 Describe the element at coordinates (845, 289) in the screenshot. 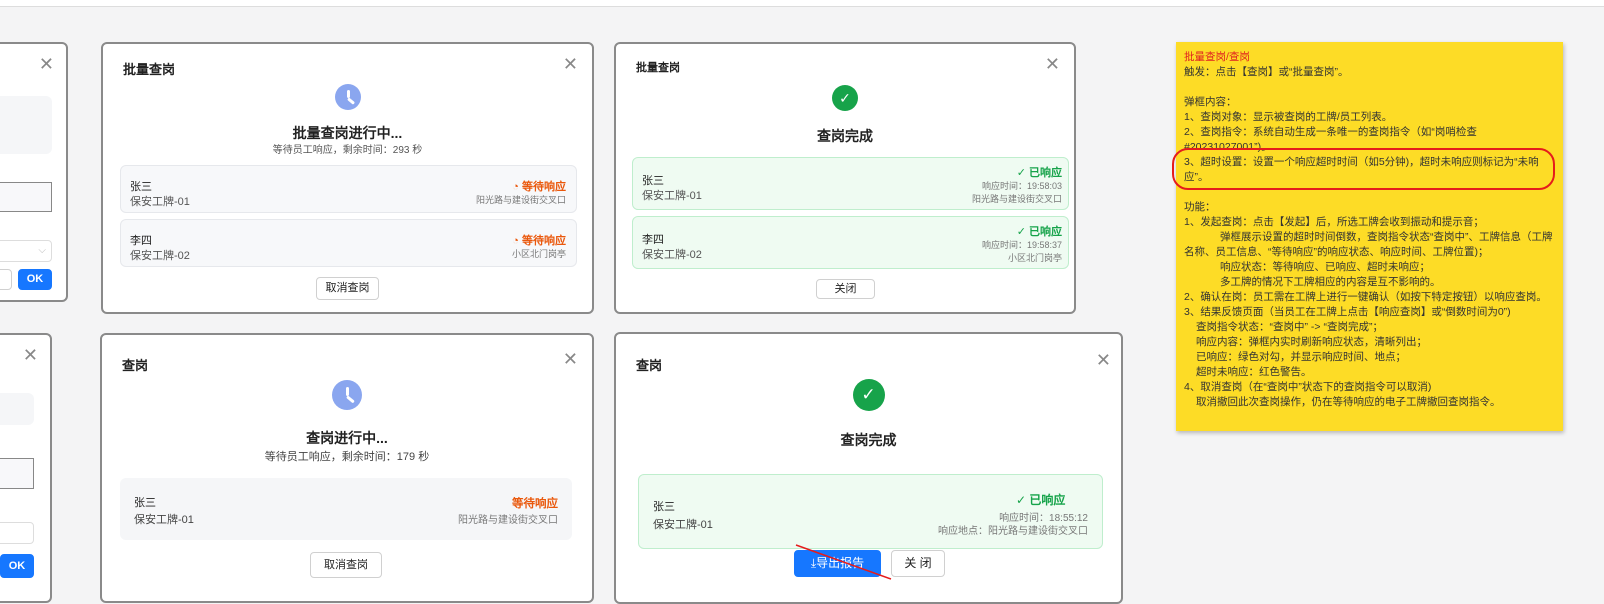

I see `close-button: 关闭` at that location.